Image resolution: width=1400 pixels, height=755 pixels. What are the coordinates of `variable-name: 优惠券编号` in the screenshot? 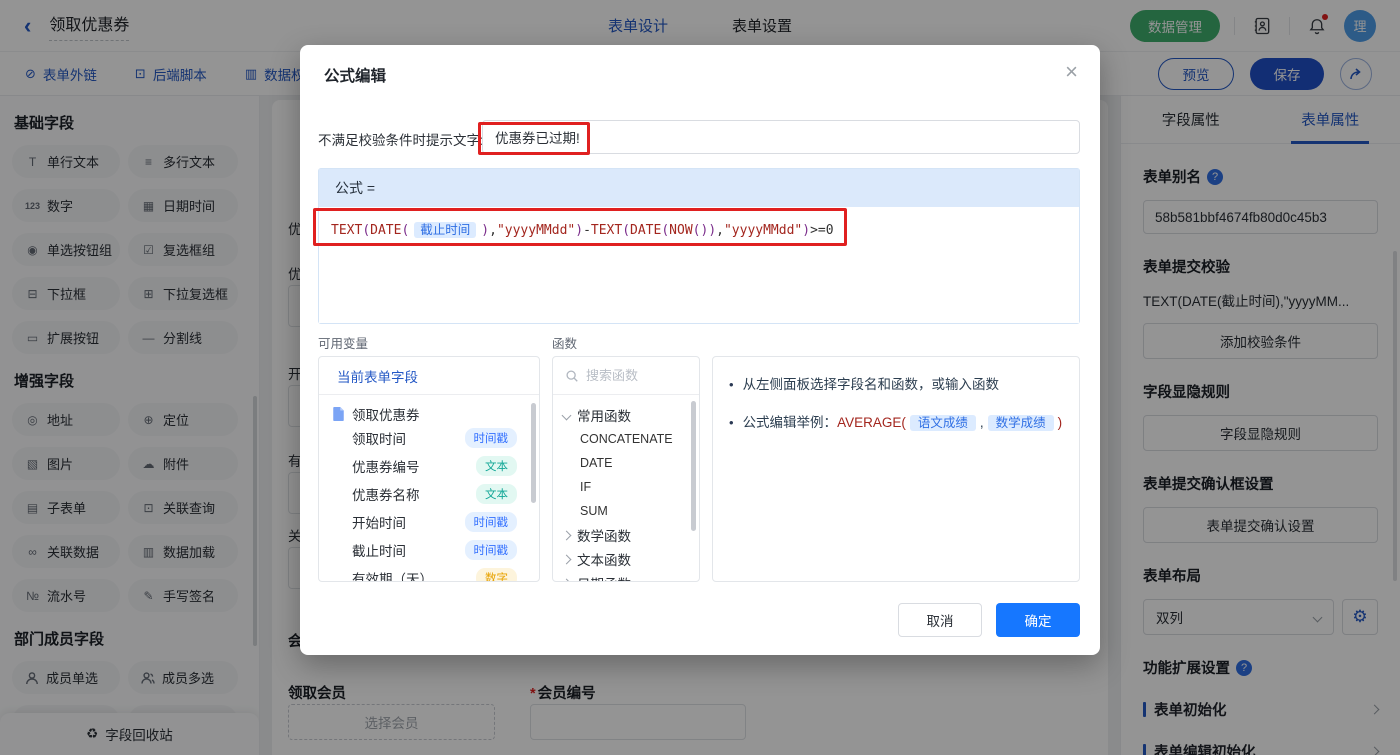 It's located at (386, 467).